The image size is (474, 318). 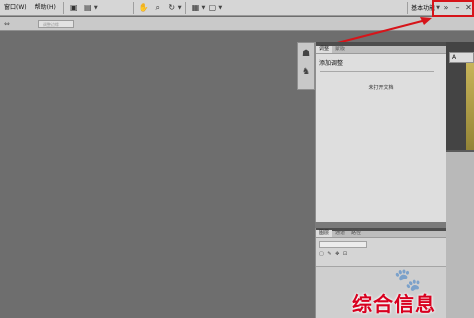 I want to click on tool-preset-icon: ⇔, so click(x=7, y=24).